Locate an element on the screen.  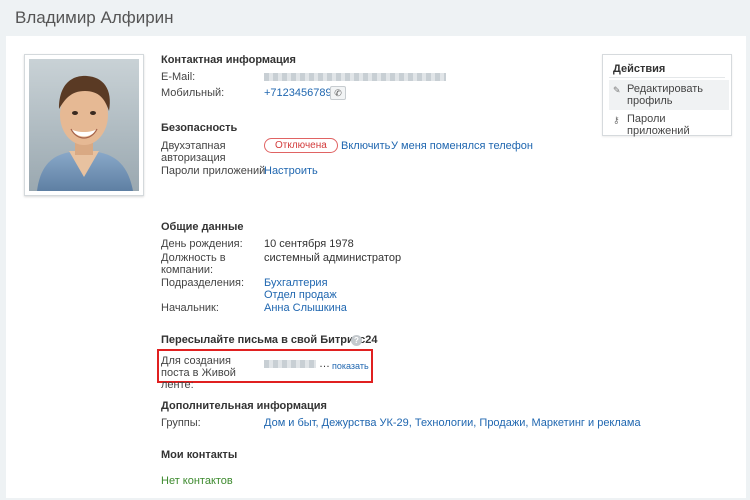
edit-profile-action: ✎ Редактировать профиль is located at coordinates (669, 95).